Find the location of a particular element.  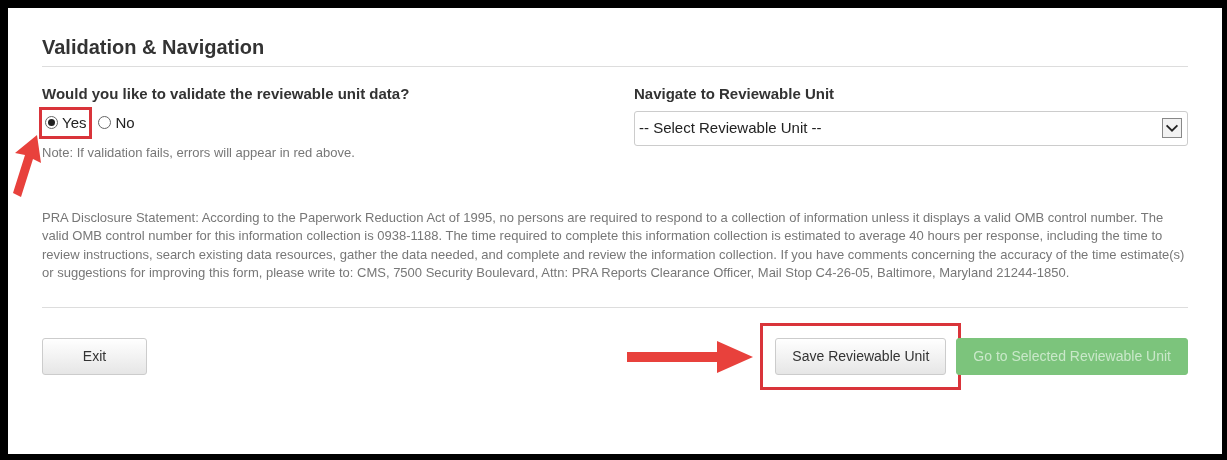

arrow-icon is located at coordinates (690, 356).